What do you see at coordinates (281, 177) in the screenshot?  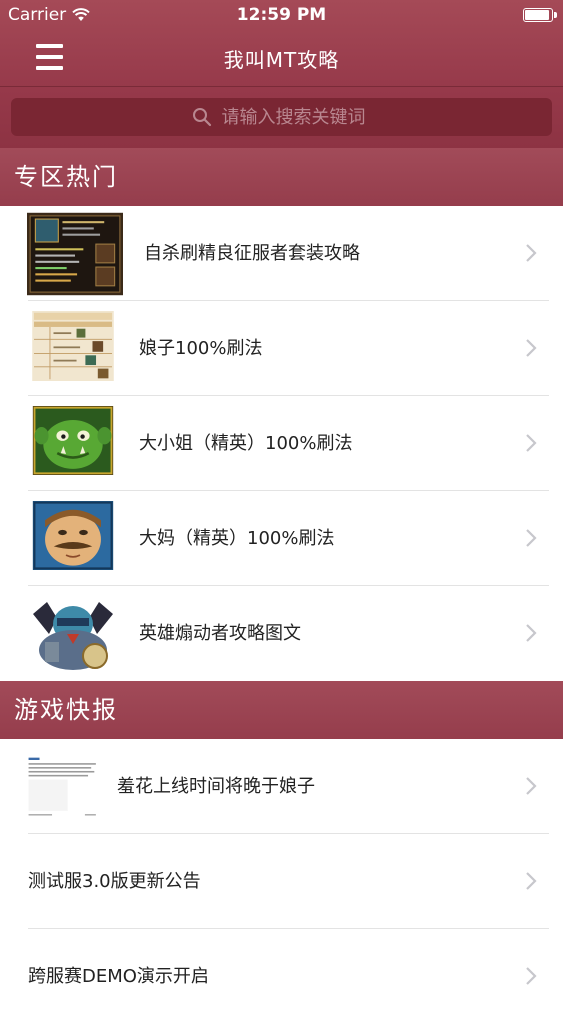 I see `section-header-hot: 专区热门` at bounding box center [281, 177].